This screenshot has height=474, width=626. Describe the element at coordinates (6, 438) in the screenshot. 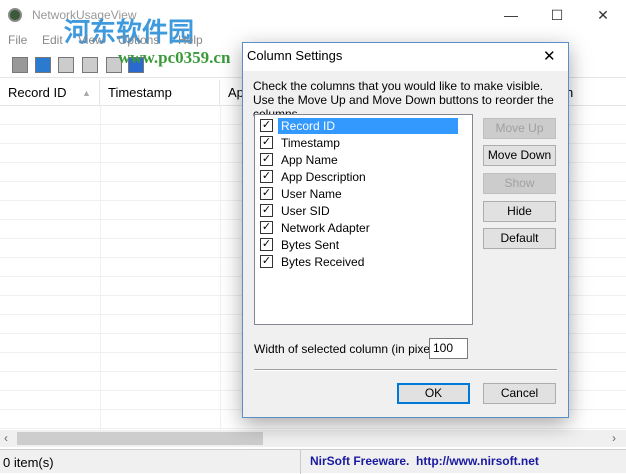

I see `scroll-left-icon: ‹` at that location.